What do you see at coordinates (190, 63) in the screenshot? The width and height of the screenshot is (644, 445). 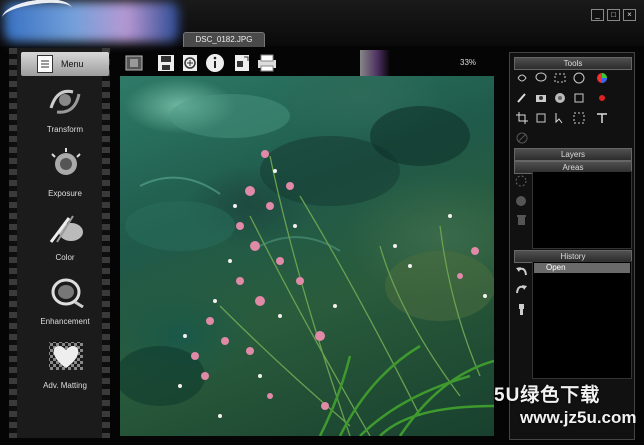 I see `add-icon` at bounding box center [190, 63].